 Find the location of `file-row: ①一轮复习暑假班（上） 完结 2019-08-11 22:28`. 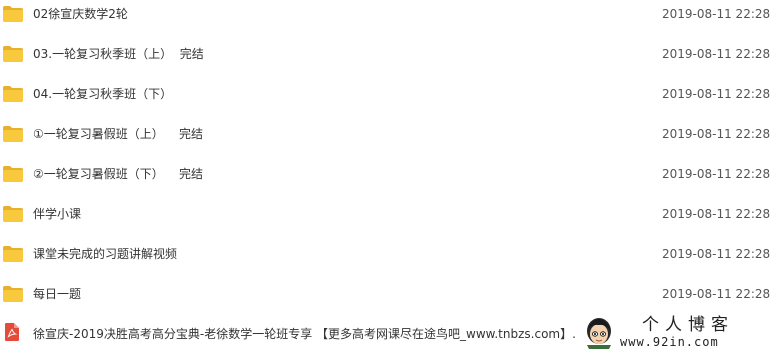

file-row: ①一轮复习暑假班（上） 完结 2019-08-11 22:28 is located at coordinates (387, 140).